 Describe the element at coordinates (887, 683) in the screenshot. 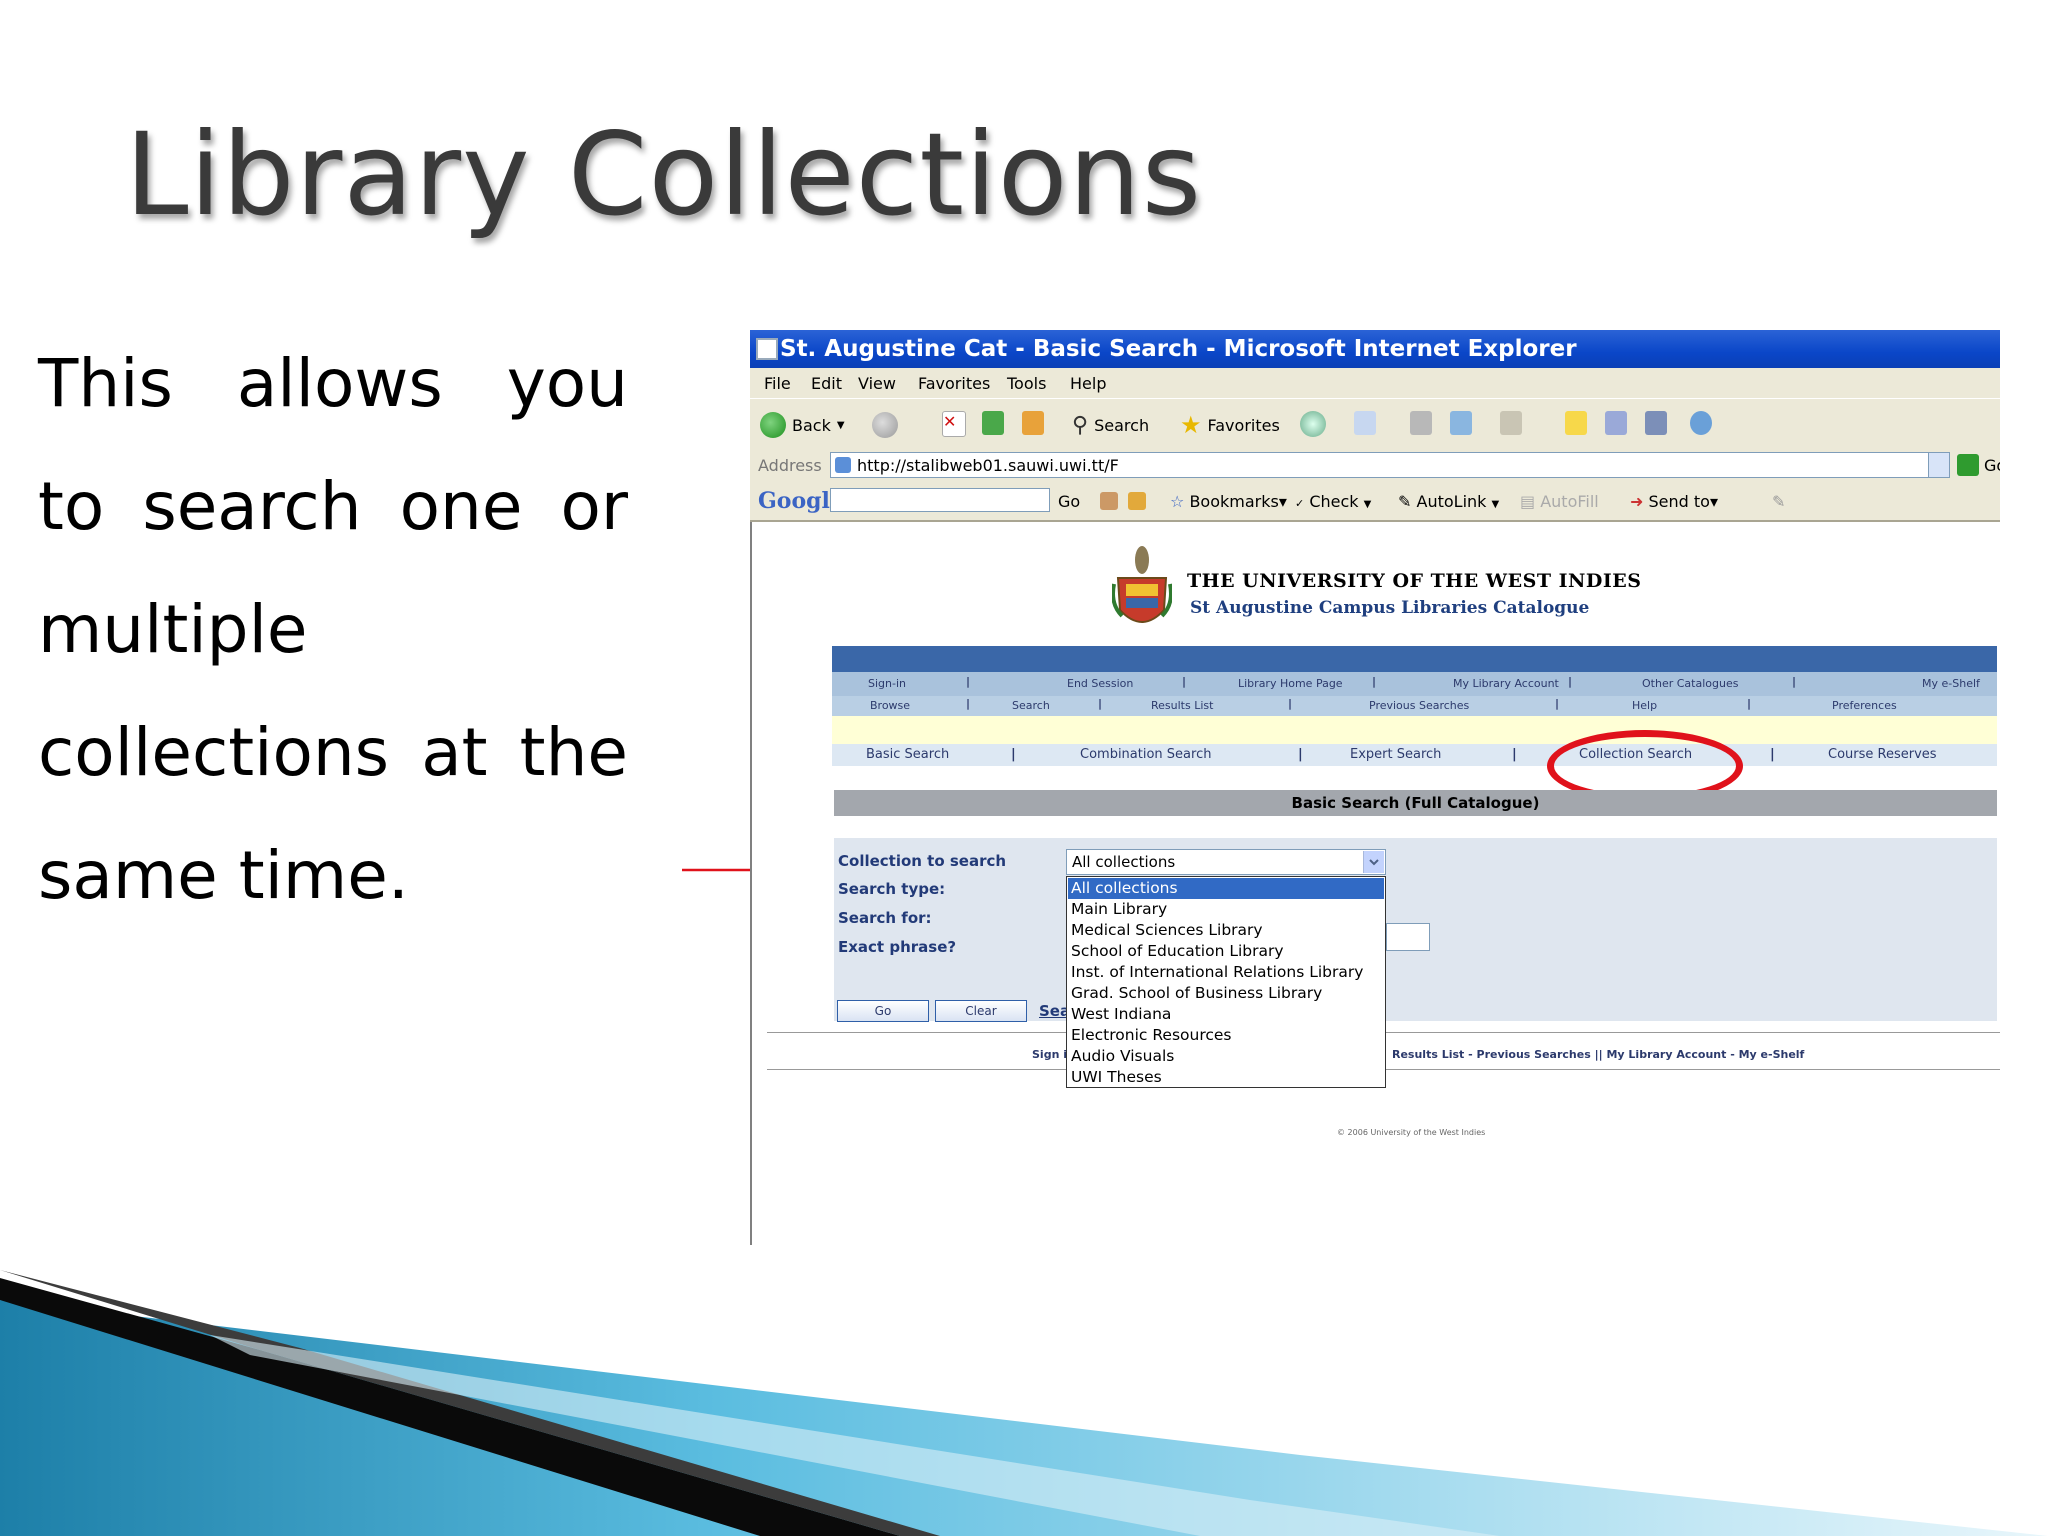

I see `nav-sign-in: Sign-in` at that location.